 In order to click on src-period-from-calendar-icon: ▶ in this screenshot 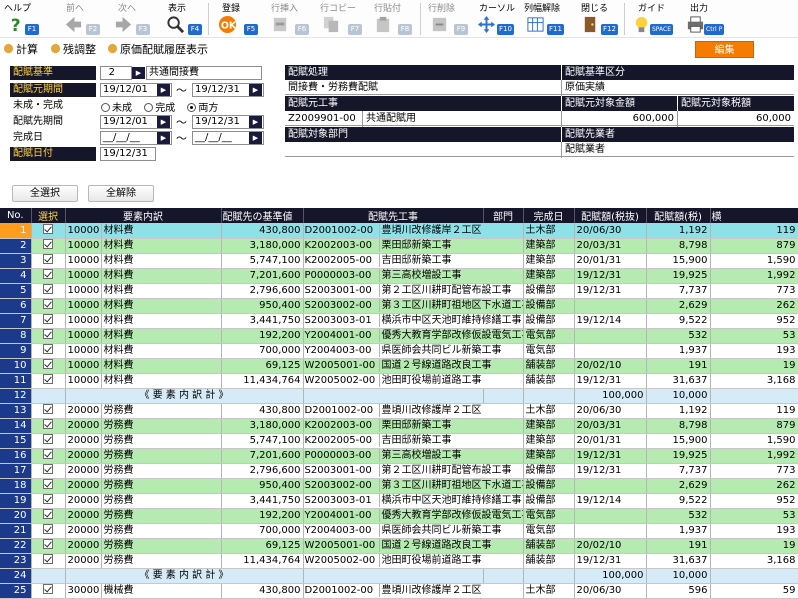, I will do `click(163, 90)`.